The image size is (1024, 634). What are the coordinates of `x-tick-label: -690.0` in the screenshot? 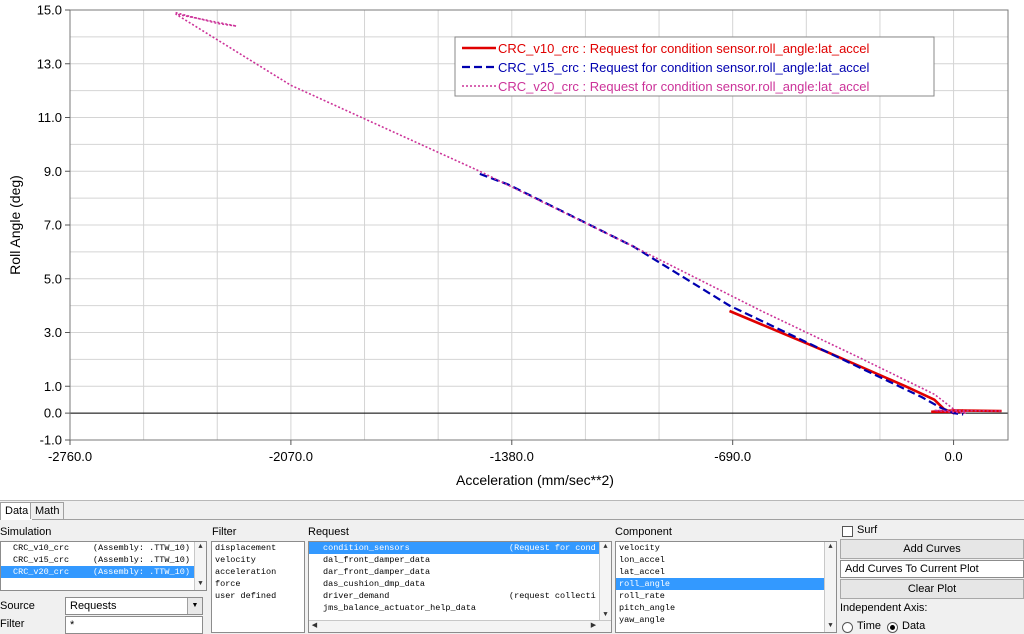 It's located at (732, 456).